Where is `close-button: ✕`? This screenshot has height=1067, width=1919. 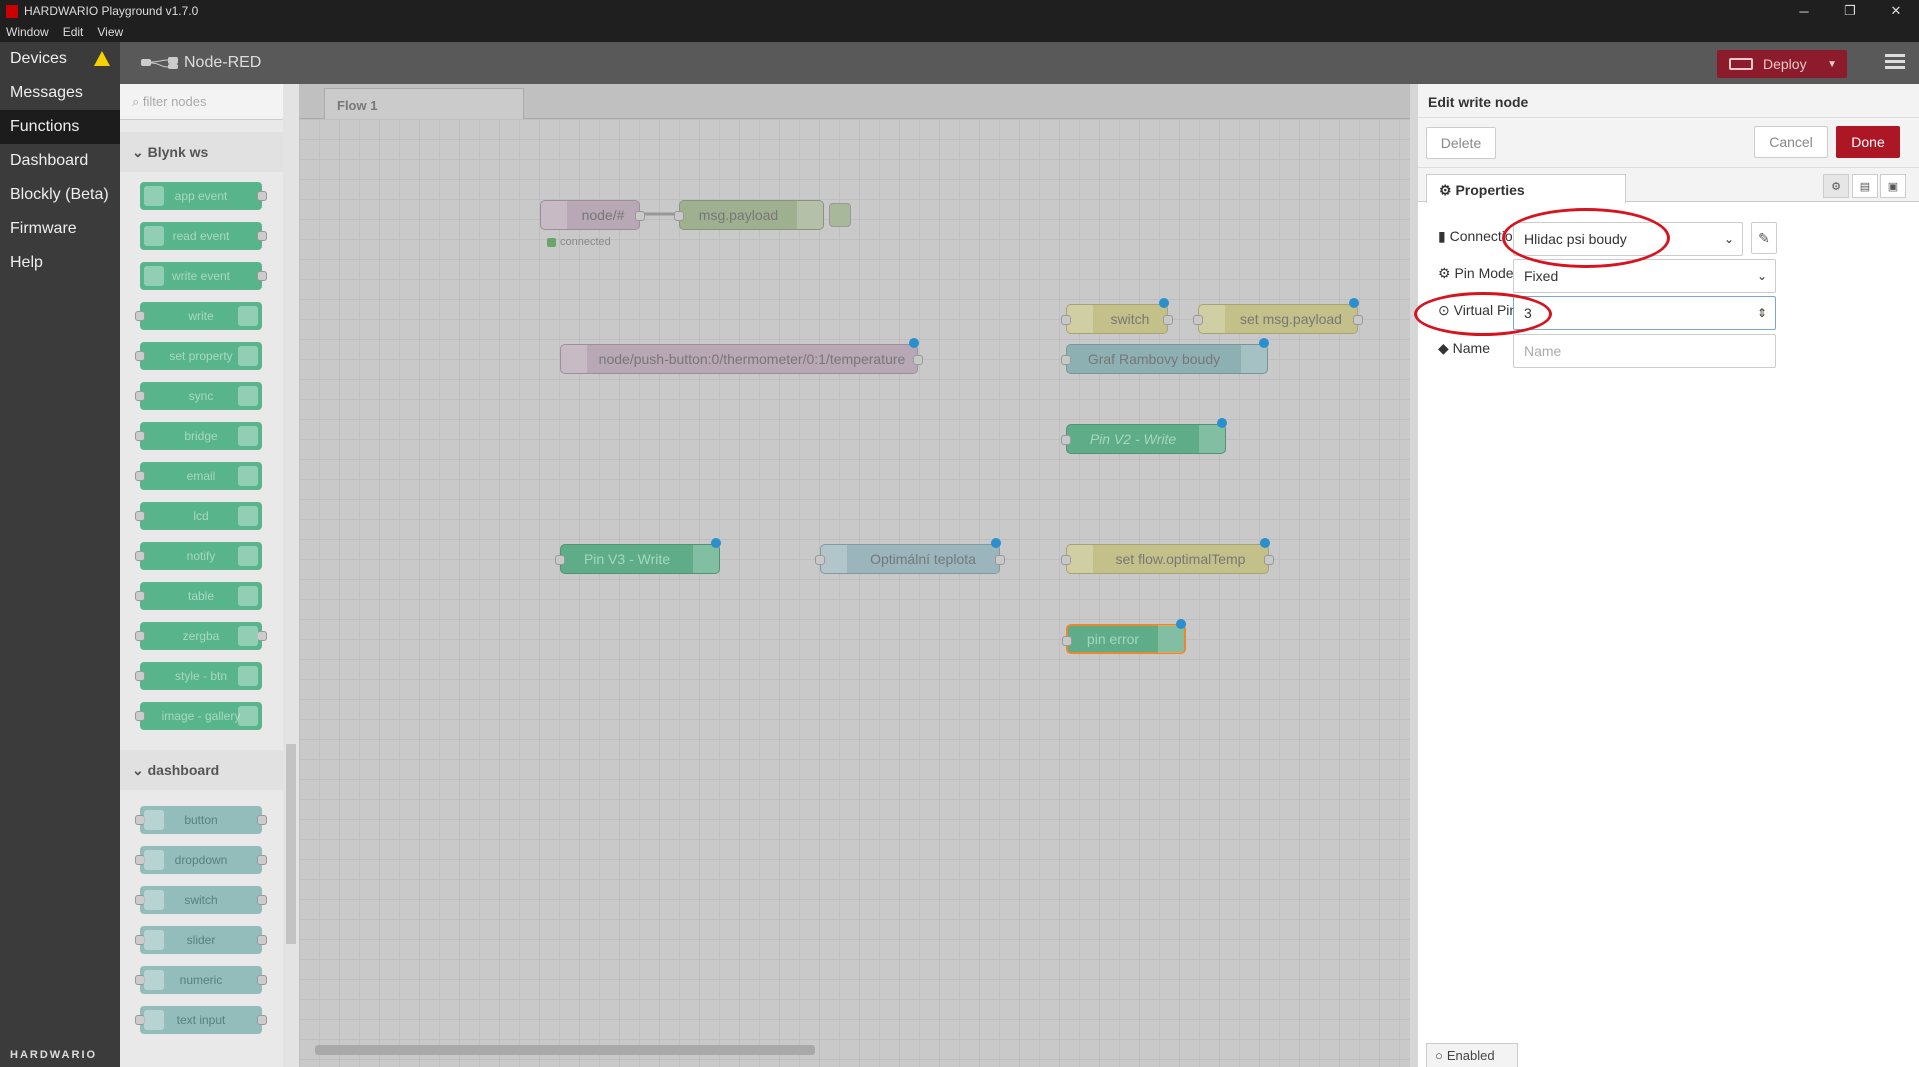 close-button: ✕ is located at coordinates (1896, 11).